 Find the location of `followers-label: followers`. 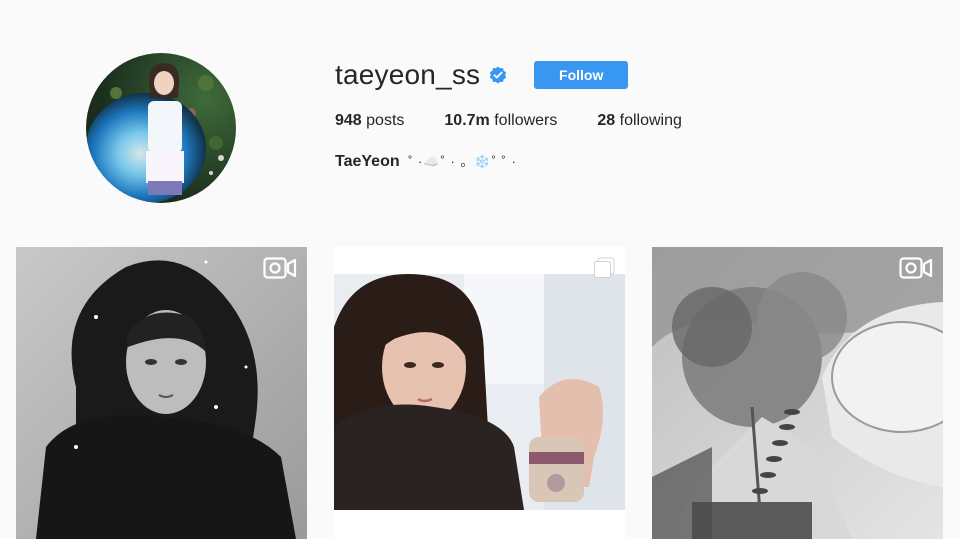

followers-label: followers is located at coordinates (526, 120).